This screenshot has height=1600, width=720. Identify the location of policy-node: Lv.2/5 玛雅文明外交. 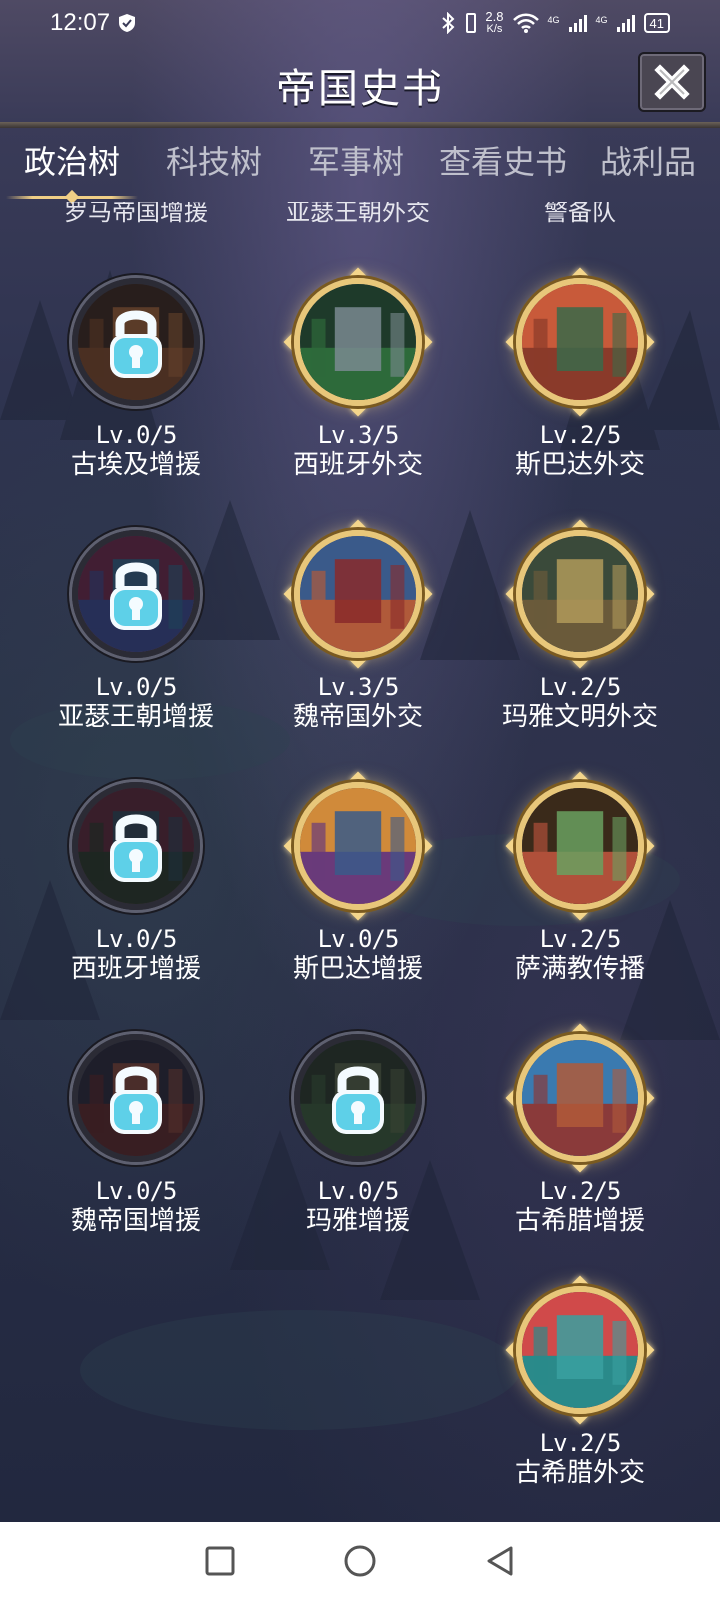
(580, 625).